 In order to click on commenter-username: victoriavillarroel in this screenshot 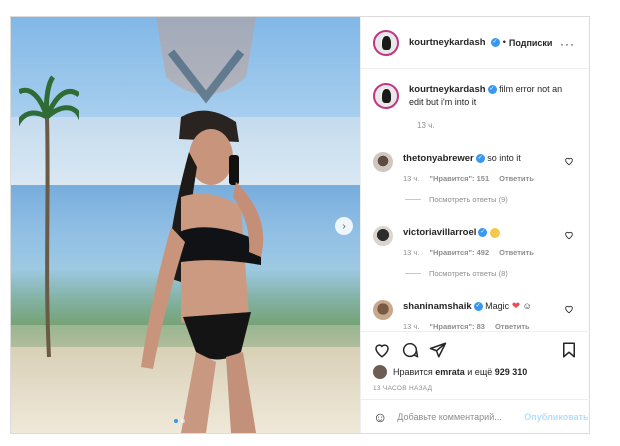, I will do `click(439, 232)`.